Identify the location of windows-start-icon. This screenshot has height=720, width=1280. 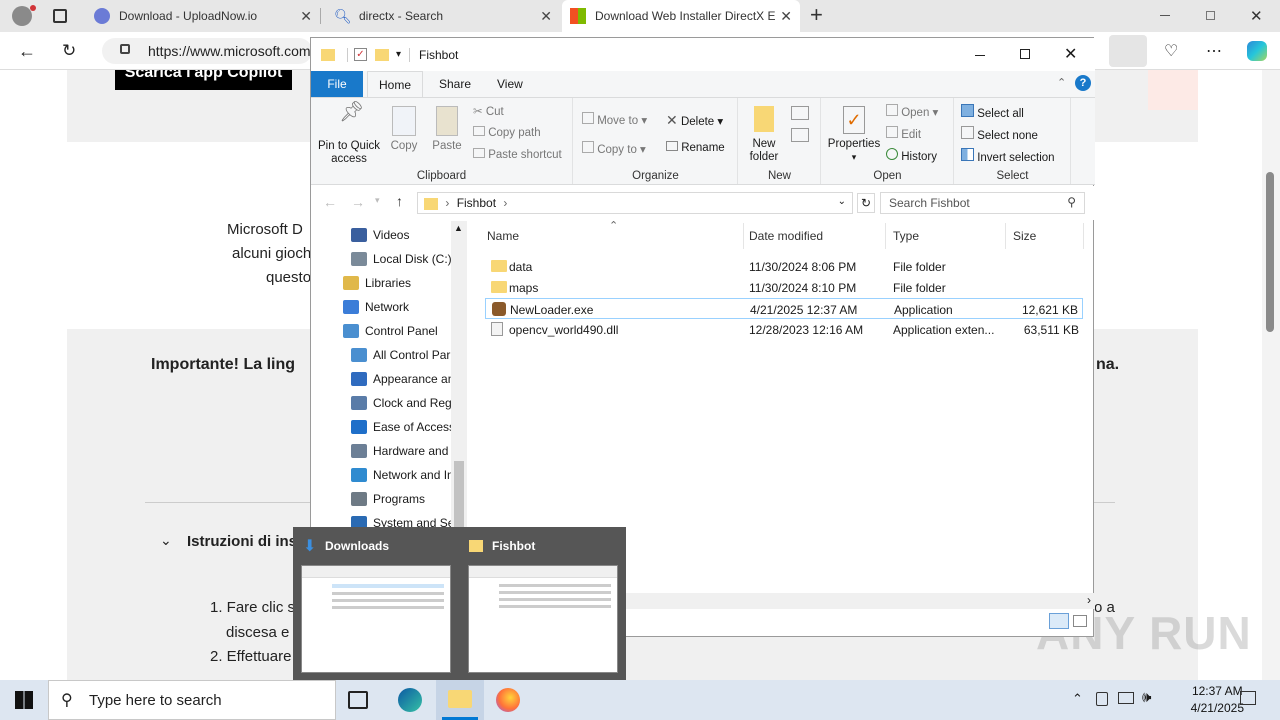
(24, 700).